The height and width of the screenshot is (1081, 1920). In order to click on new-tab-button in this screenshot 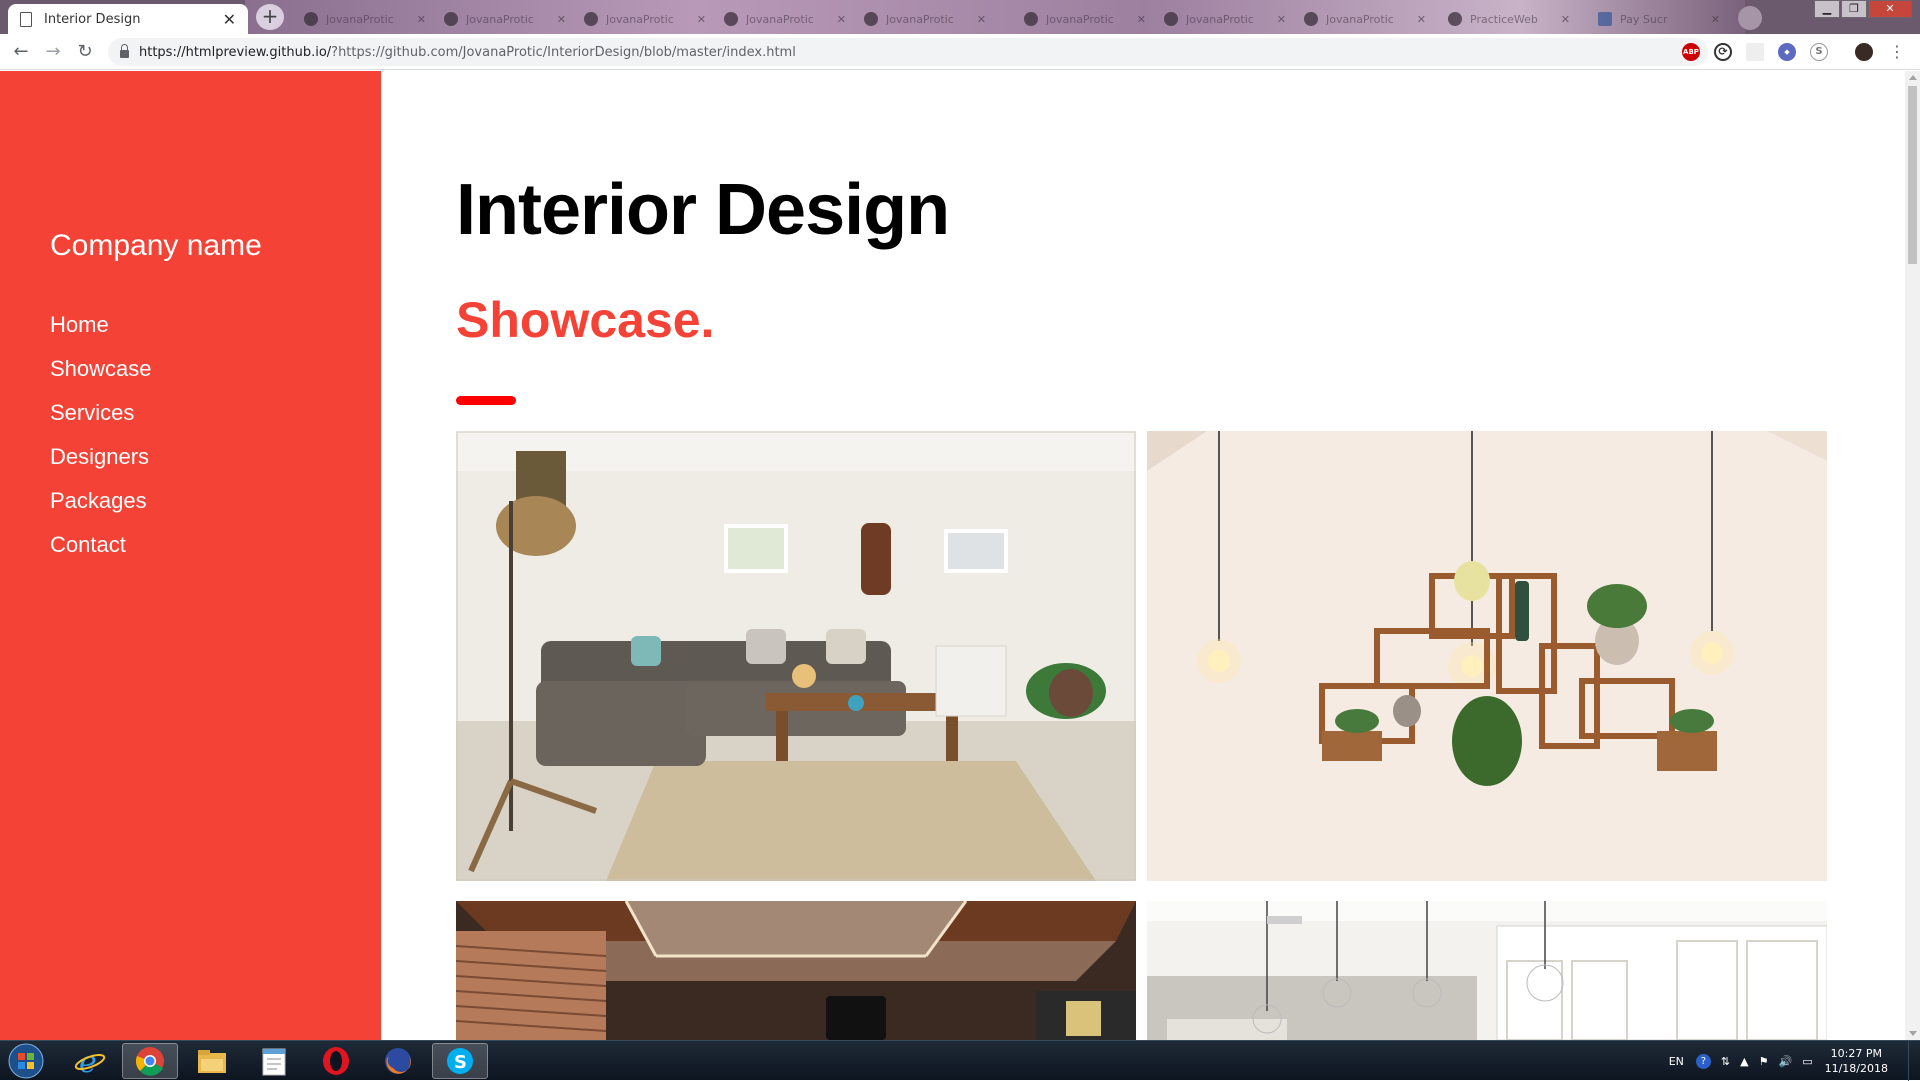, I will do `click(1750, 18)`.